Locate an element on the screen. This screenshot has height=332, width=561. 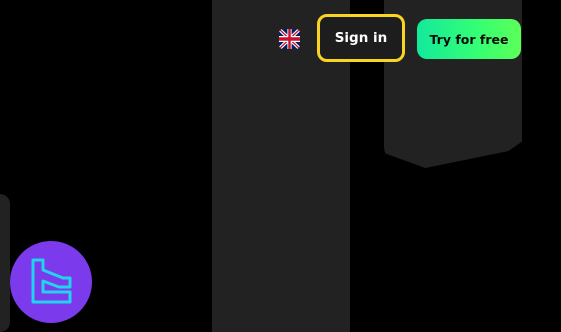
try-for-free-label: Try for free is located at coordinates (469, 39).